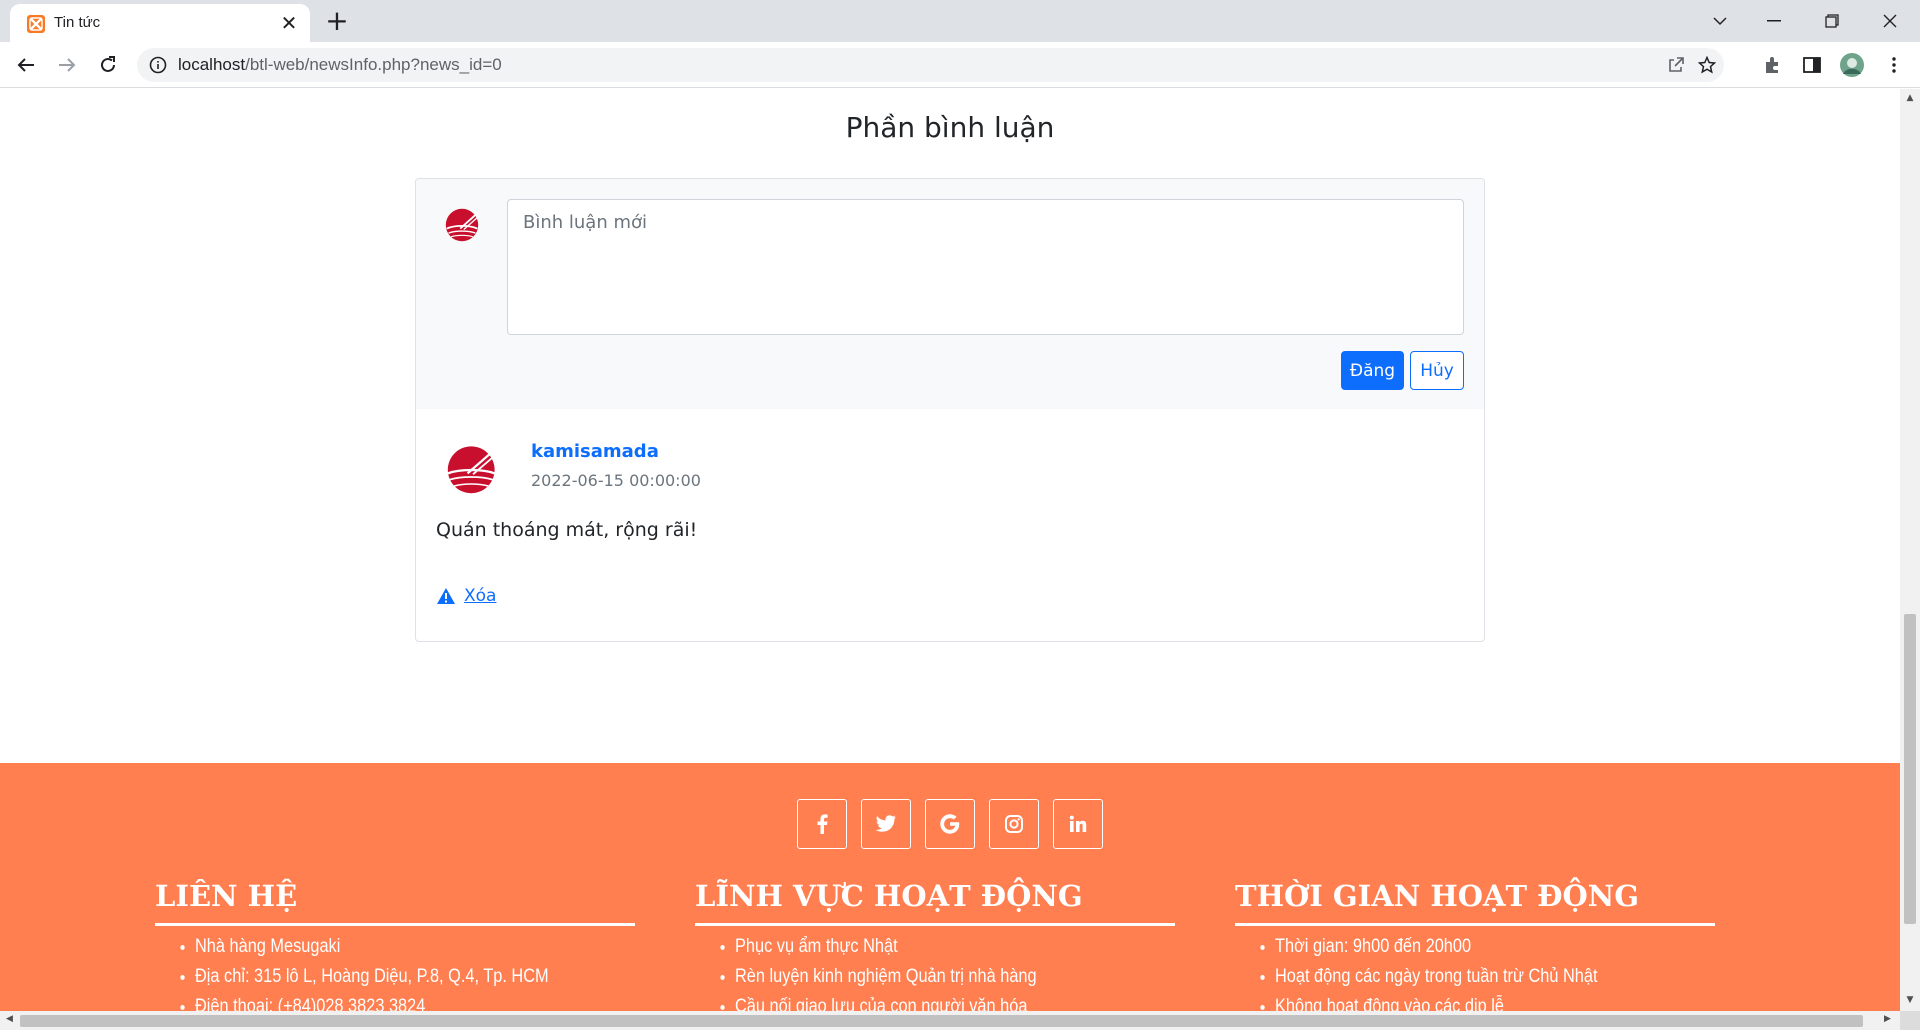 The width and height of the screenshot is (1920, 1030). I want to click on delete-comment: Xóa, so click(466, 596).